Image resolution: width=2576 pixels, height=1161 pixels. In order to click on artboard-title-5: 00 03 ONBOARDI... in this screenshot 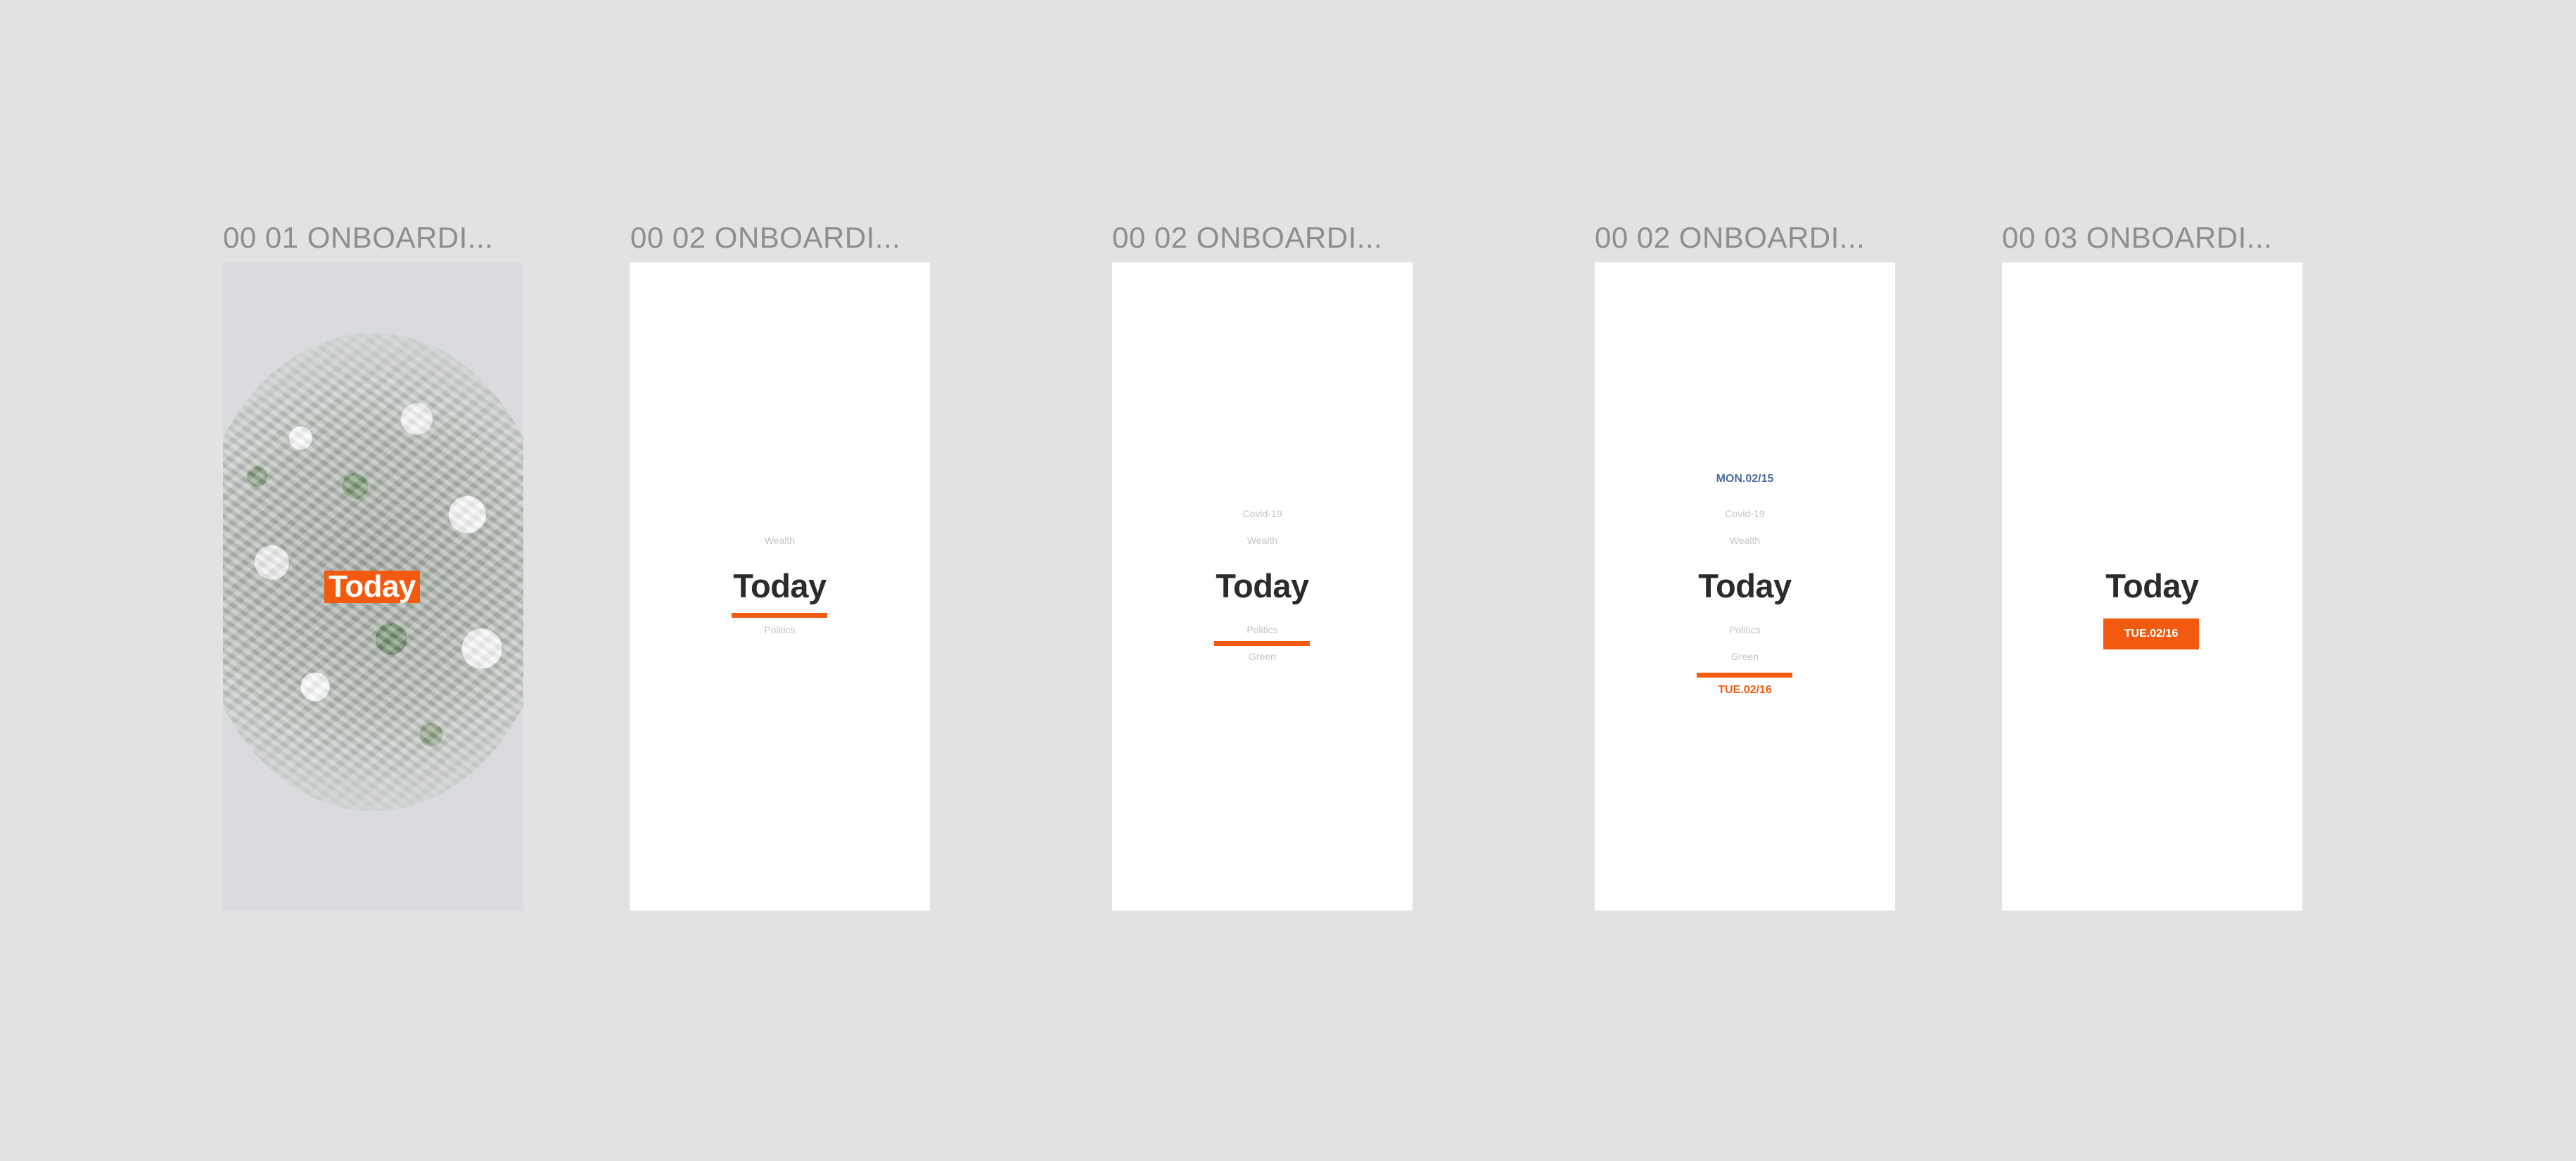, I will do `click(2137, 238)`.